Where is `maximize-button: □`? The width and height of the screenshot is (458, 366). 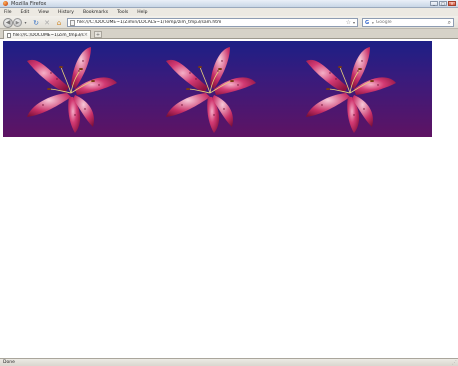
maximize-button: □ is located at coordinates (443, 3).